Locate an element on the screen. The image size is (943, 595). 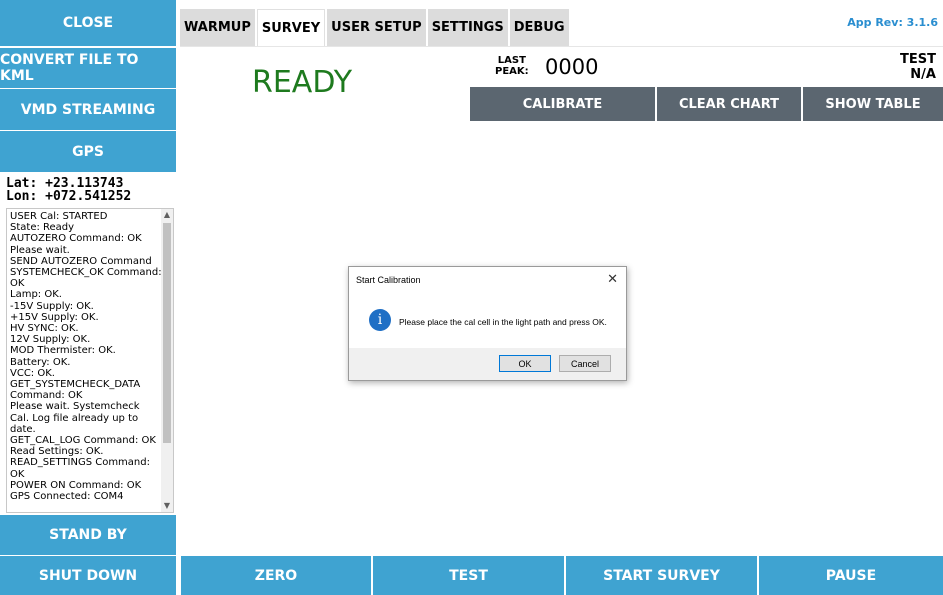
log-line: MOD Thermister: OK. is located at coordinates (63, 351).